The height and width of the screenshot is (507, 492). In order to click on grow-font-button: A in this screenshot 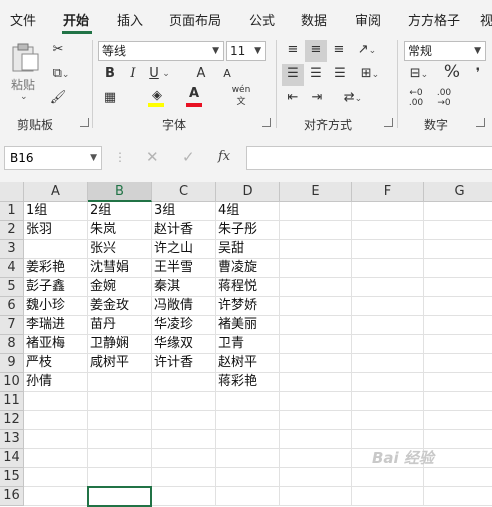, I will do `click(201, 74)`.